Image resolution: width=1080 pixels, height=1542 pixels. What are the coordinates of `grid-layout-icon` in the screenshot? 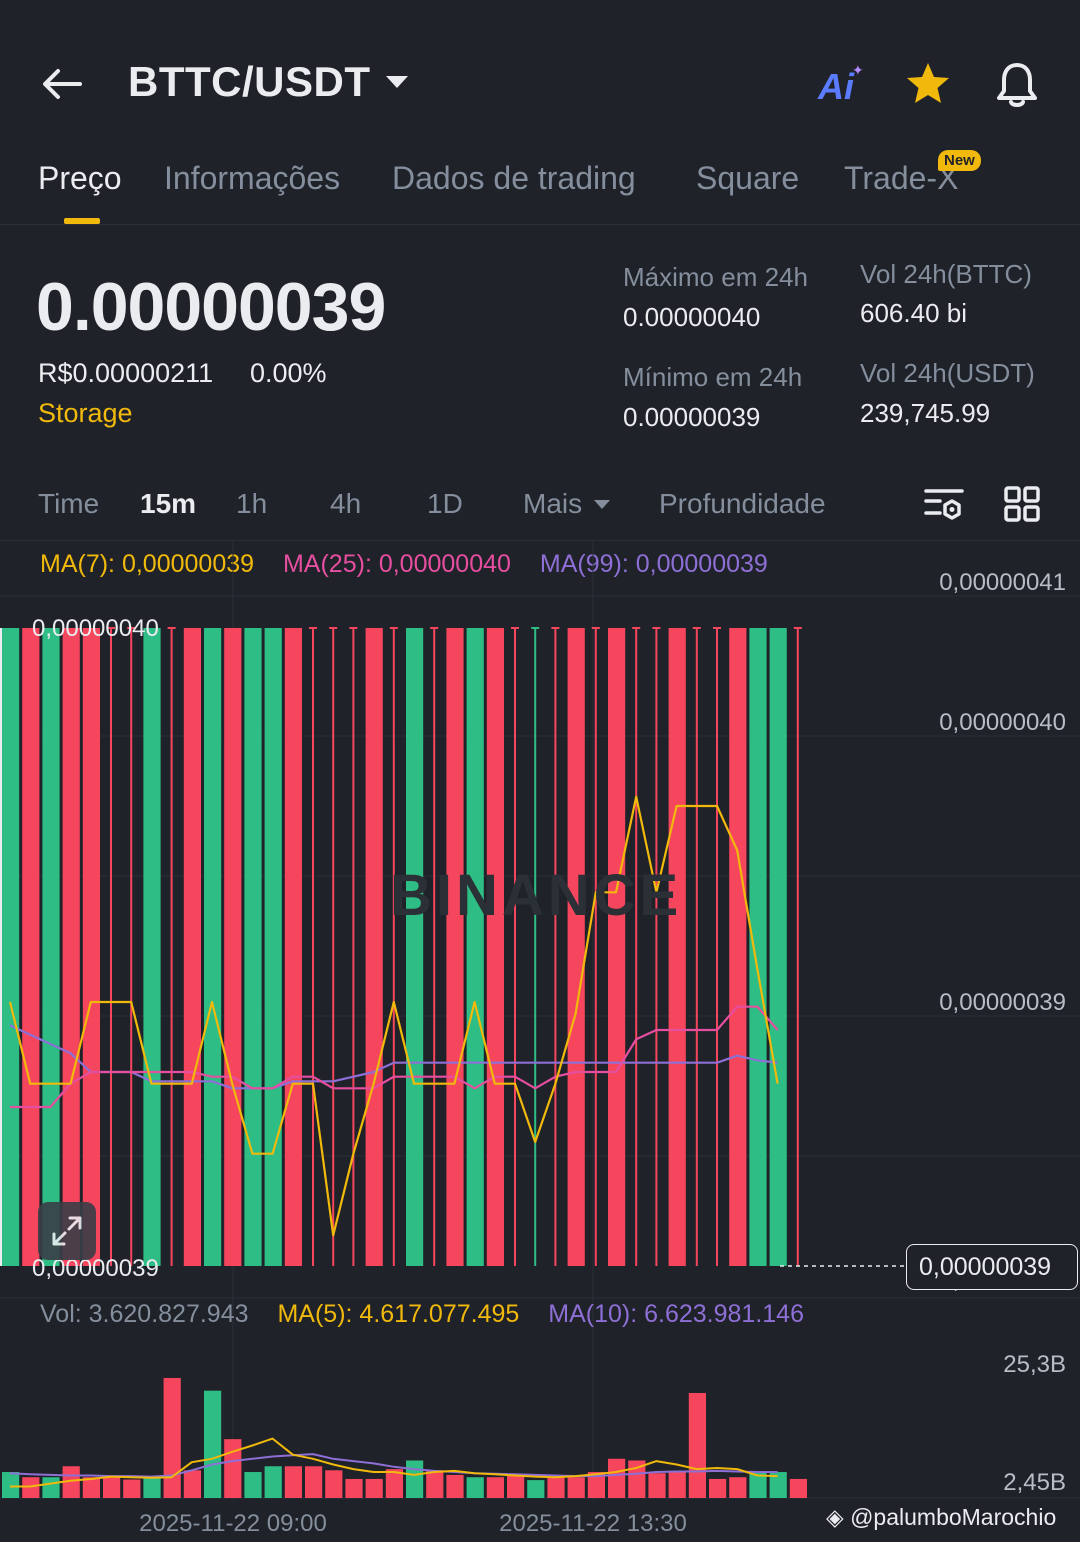 It's located at (1022, 504).